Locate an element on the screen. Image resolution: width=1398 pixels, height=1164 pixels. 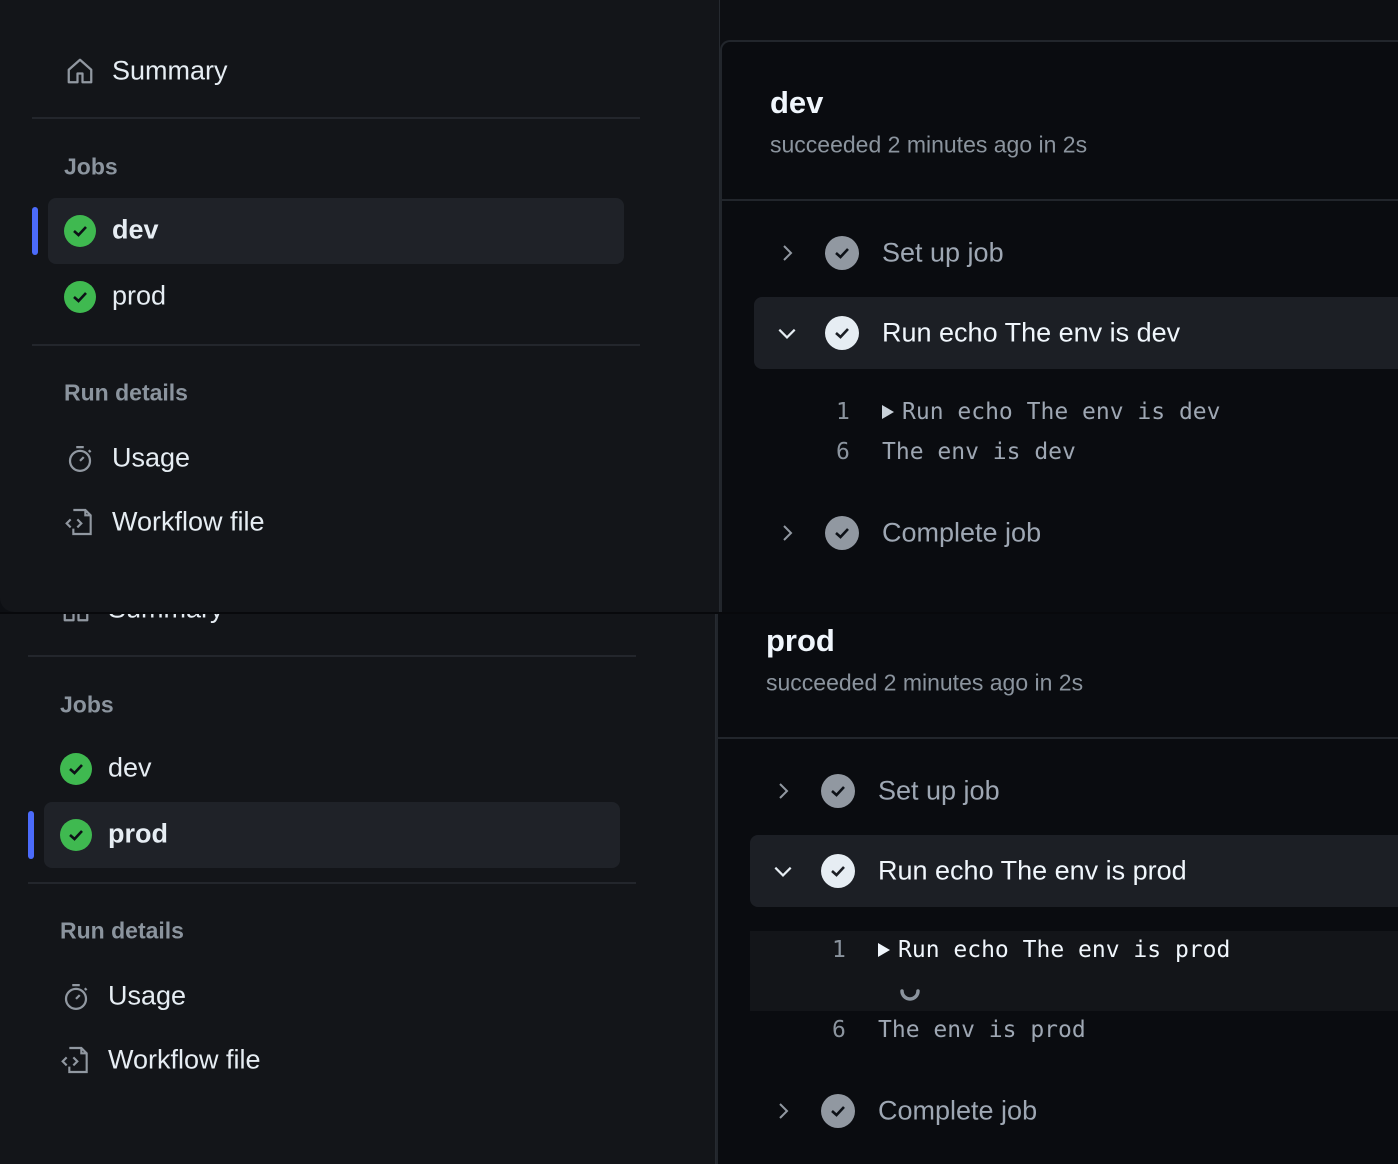
job-label: dev is located at coordinates (135, 230).